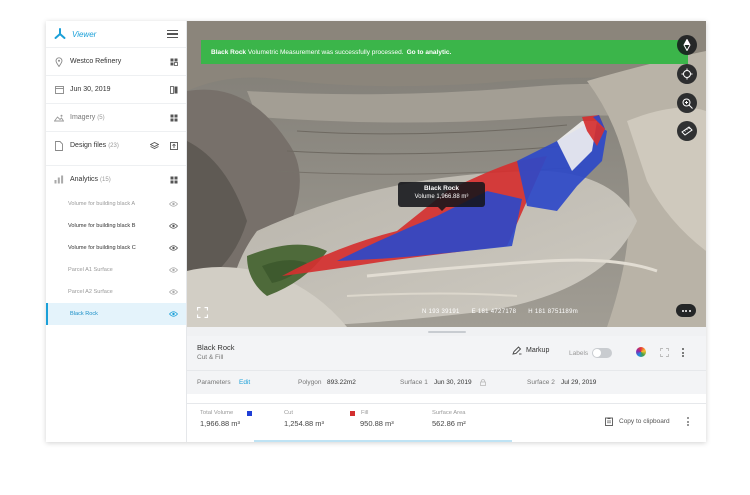 Image resolution: width=750 pixels, height=495 pixels. I want to click on sidebar-item-imagery: Imagery (5), so click(116, 117).